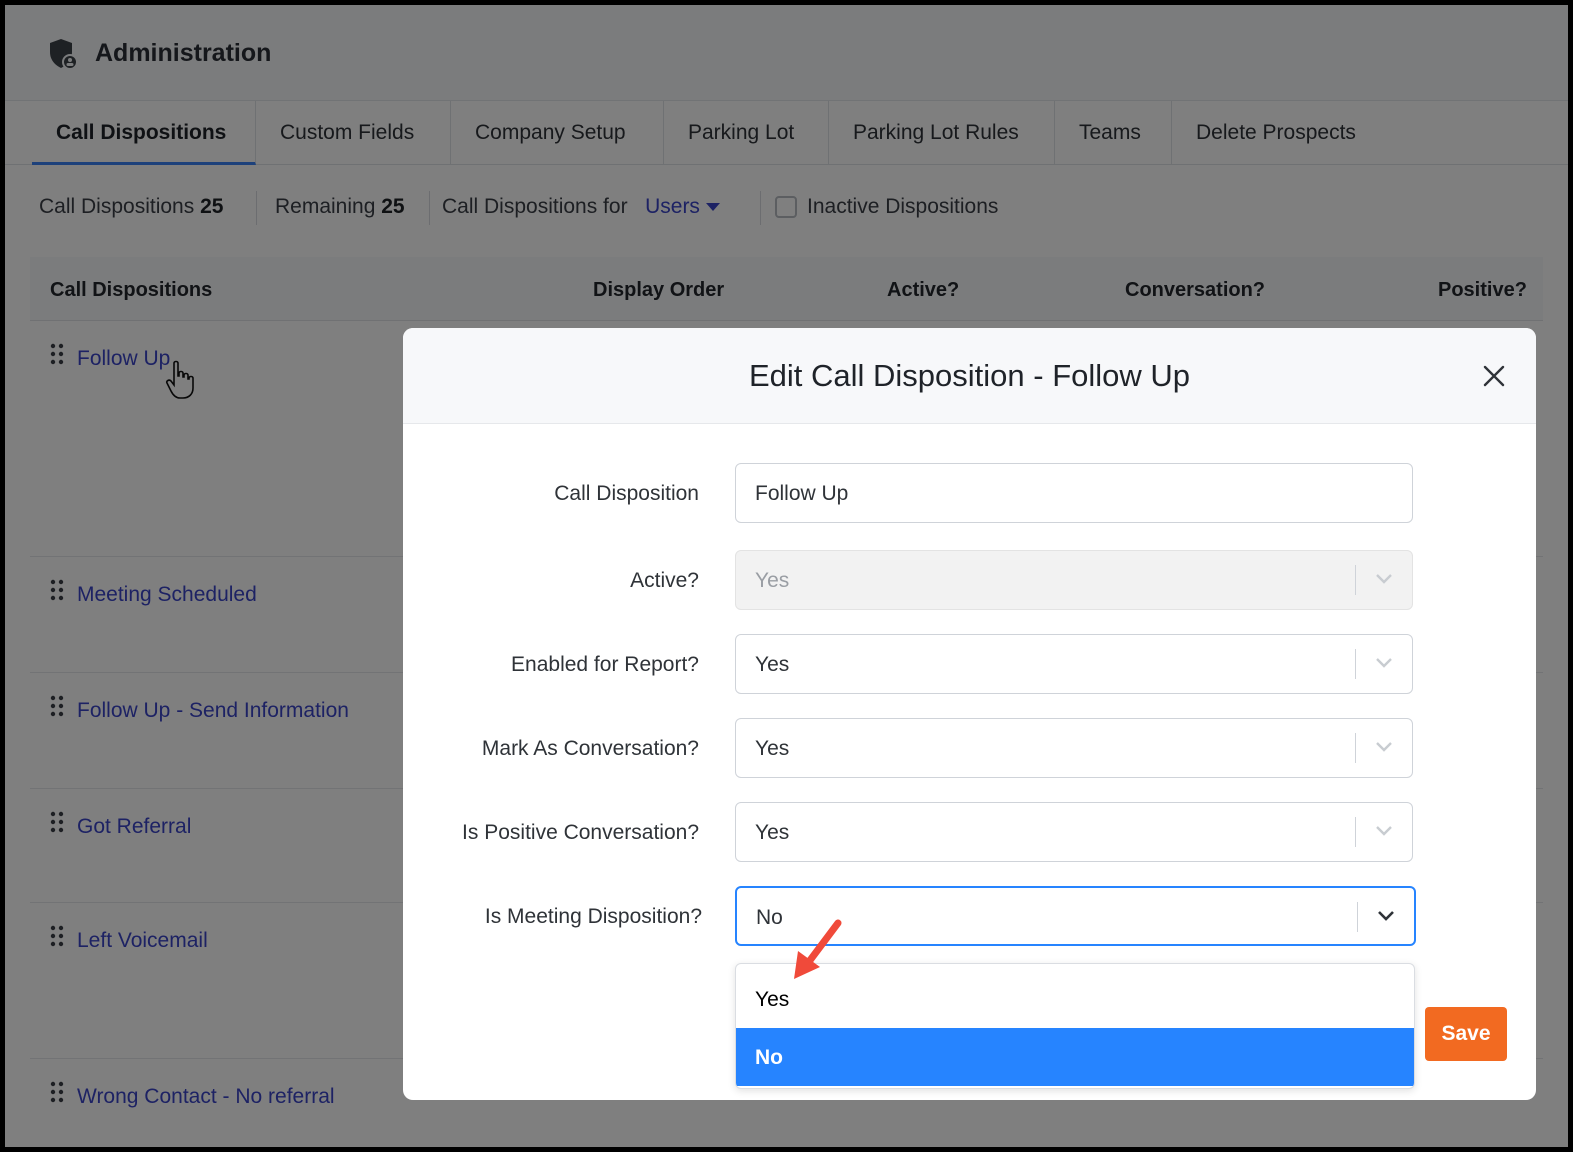 This screenshot has width=1573, height=1152. Describe the element at coordinates (580, 832) in the screenshot. I see `positive-conversation-label: Is Positive Conversation?` at that location.